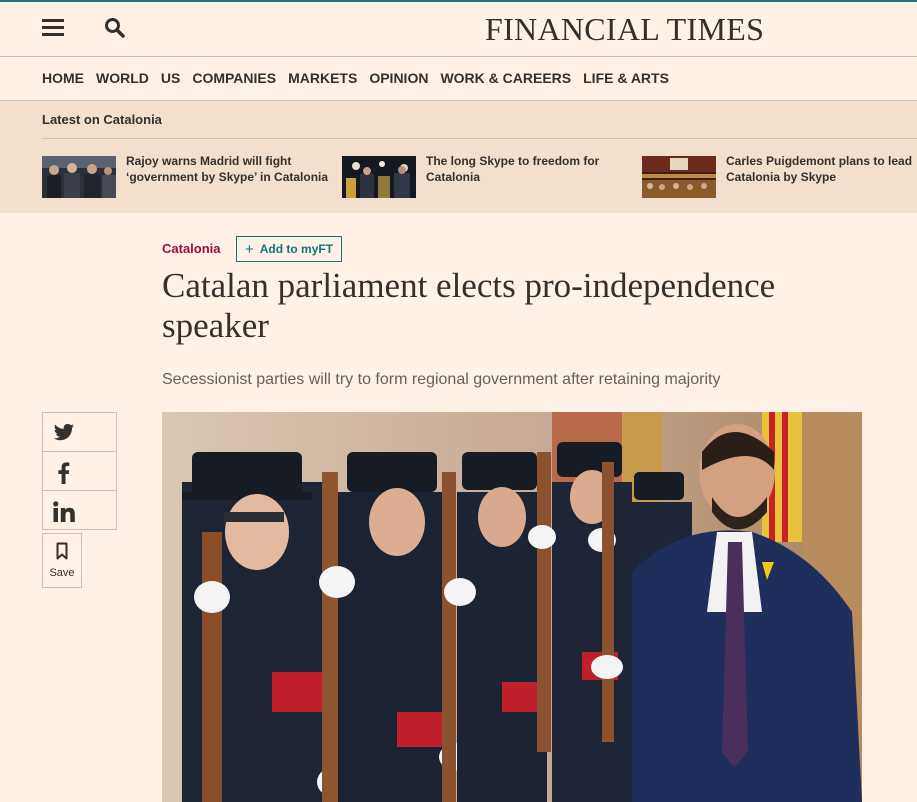 The width and height of the screenshot is (917, 802). What do you see at coordinates (234, 78) in the screenshot?
I see `nav-item-companies: COMPANIES` at bounding box center [234, 78].